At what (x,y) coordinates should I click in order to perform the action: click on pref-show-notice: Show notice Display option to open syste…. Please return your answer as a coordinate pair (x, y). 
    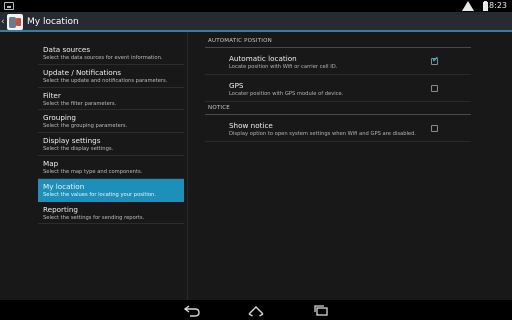
    Looking at the image, I should click on (338, 128).